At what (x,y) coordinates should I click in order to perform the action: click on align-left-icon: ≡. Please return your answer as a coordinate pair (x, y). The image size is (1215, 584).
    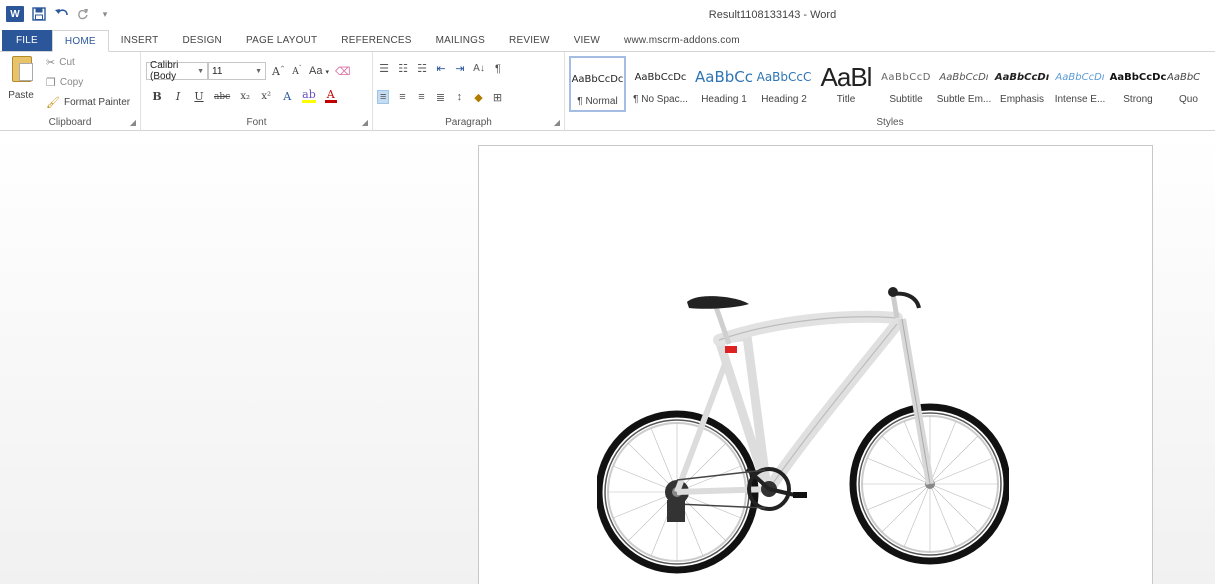
    Looking at the image, I should click on (383, 97).